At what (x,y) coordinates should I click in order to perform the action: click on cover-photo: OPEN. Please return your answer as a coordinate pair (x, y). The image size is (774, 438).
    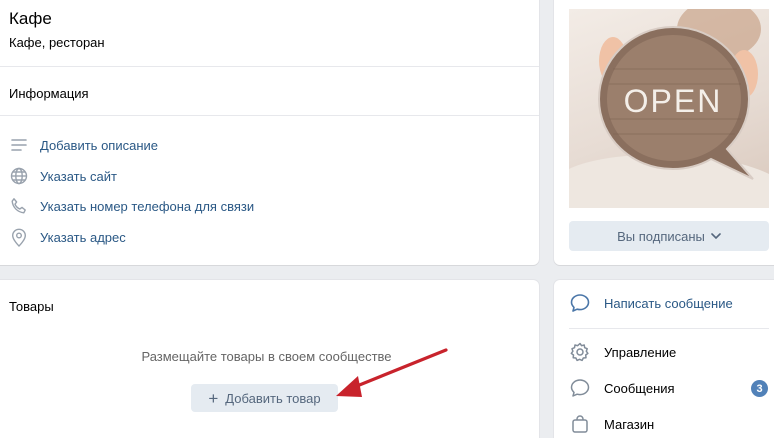
    Looking at the image, I should click on (669, 108).